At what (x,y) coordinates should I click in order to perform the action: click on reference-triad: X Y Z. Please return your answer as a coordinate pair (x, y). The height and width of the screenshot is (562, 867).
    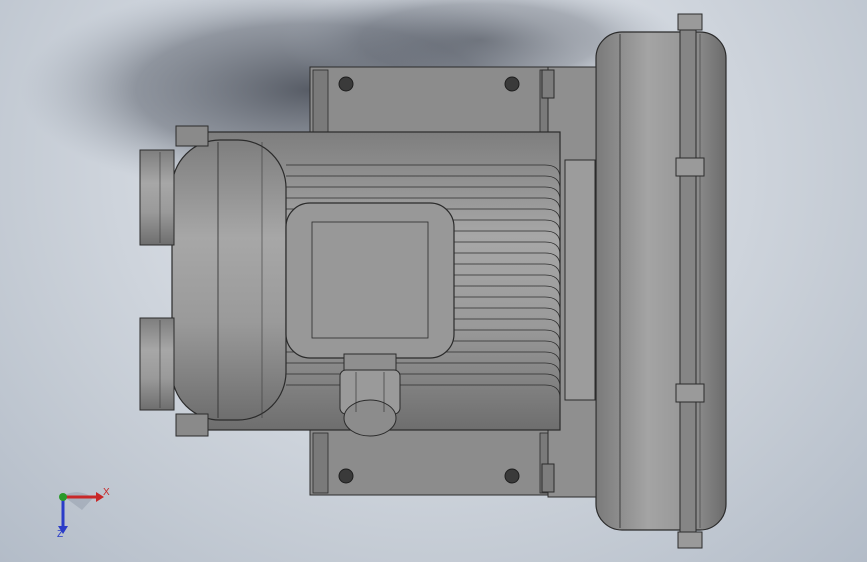
    Looking at the image, I should click on (83, 511).